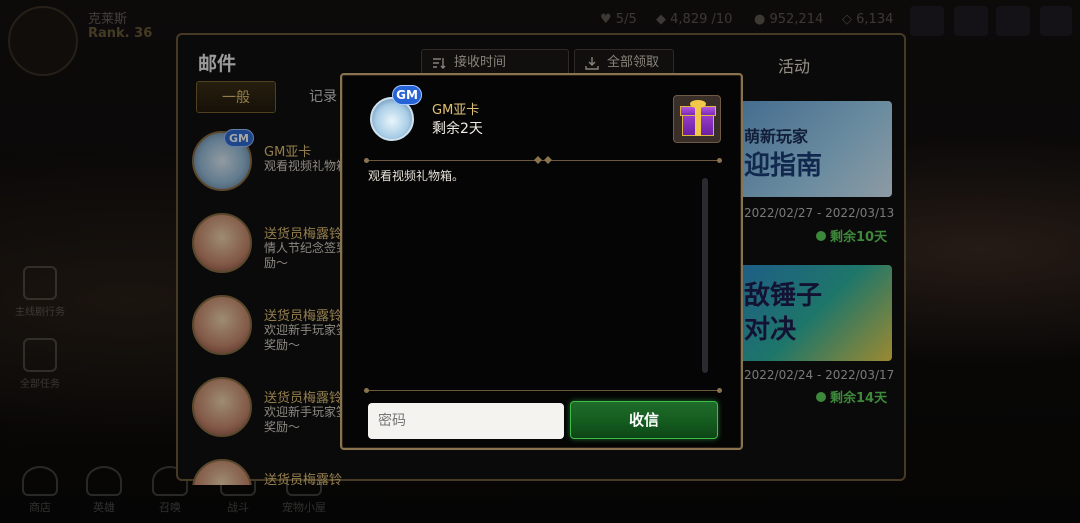 The height and width of the screenshot is (523, 1080). I want to click on gift-box-icon, so click(697, 119).